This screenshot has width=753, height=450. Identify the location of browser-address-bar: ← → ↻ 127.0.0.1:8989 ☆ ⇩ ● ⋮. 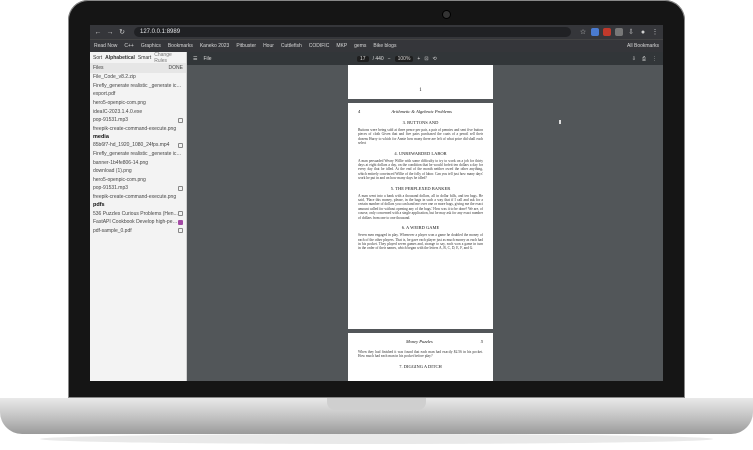
(376, 32).